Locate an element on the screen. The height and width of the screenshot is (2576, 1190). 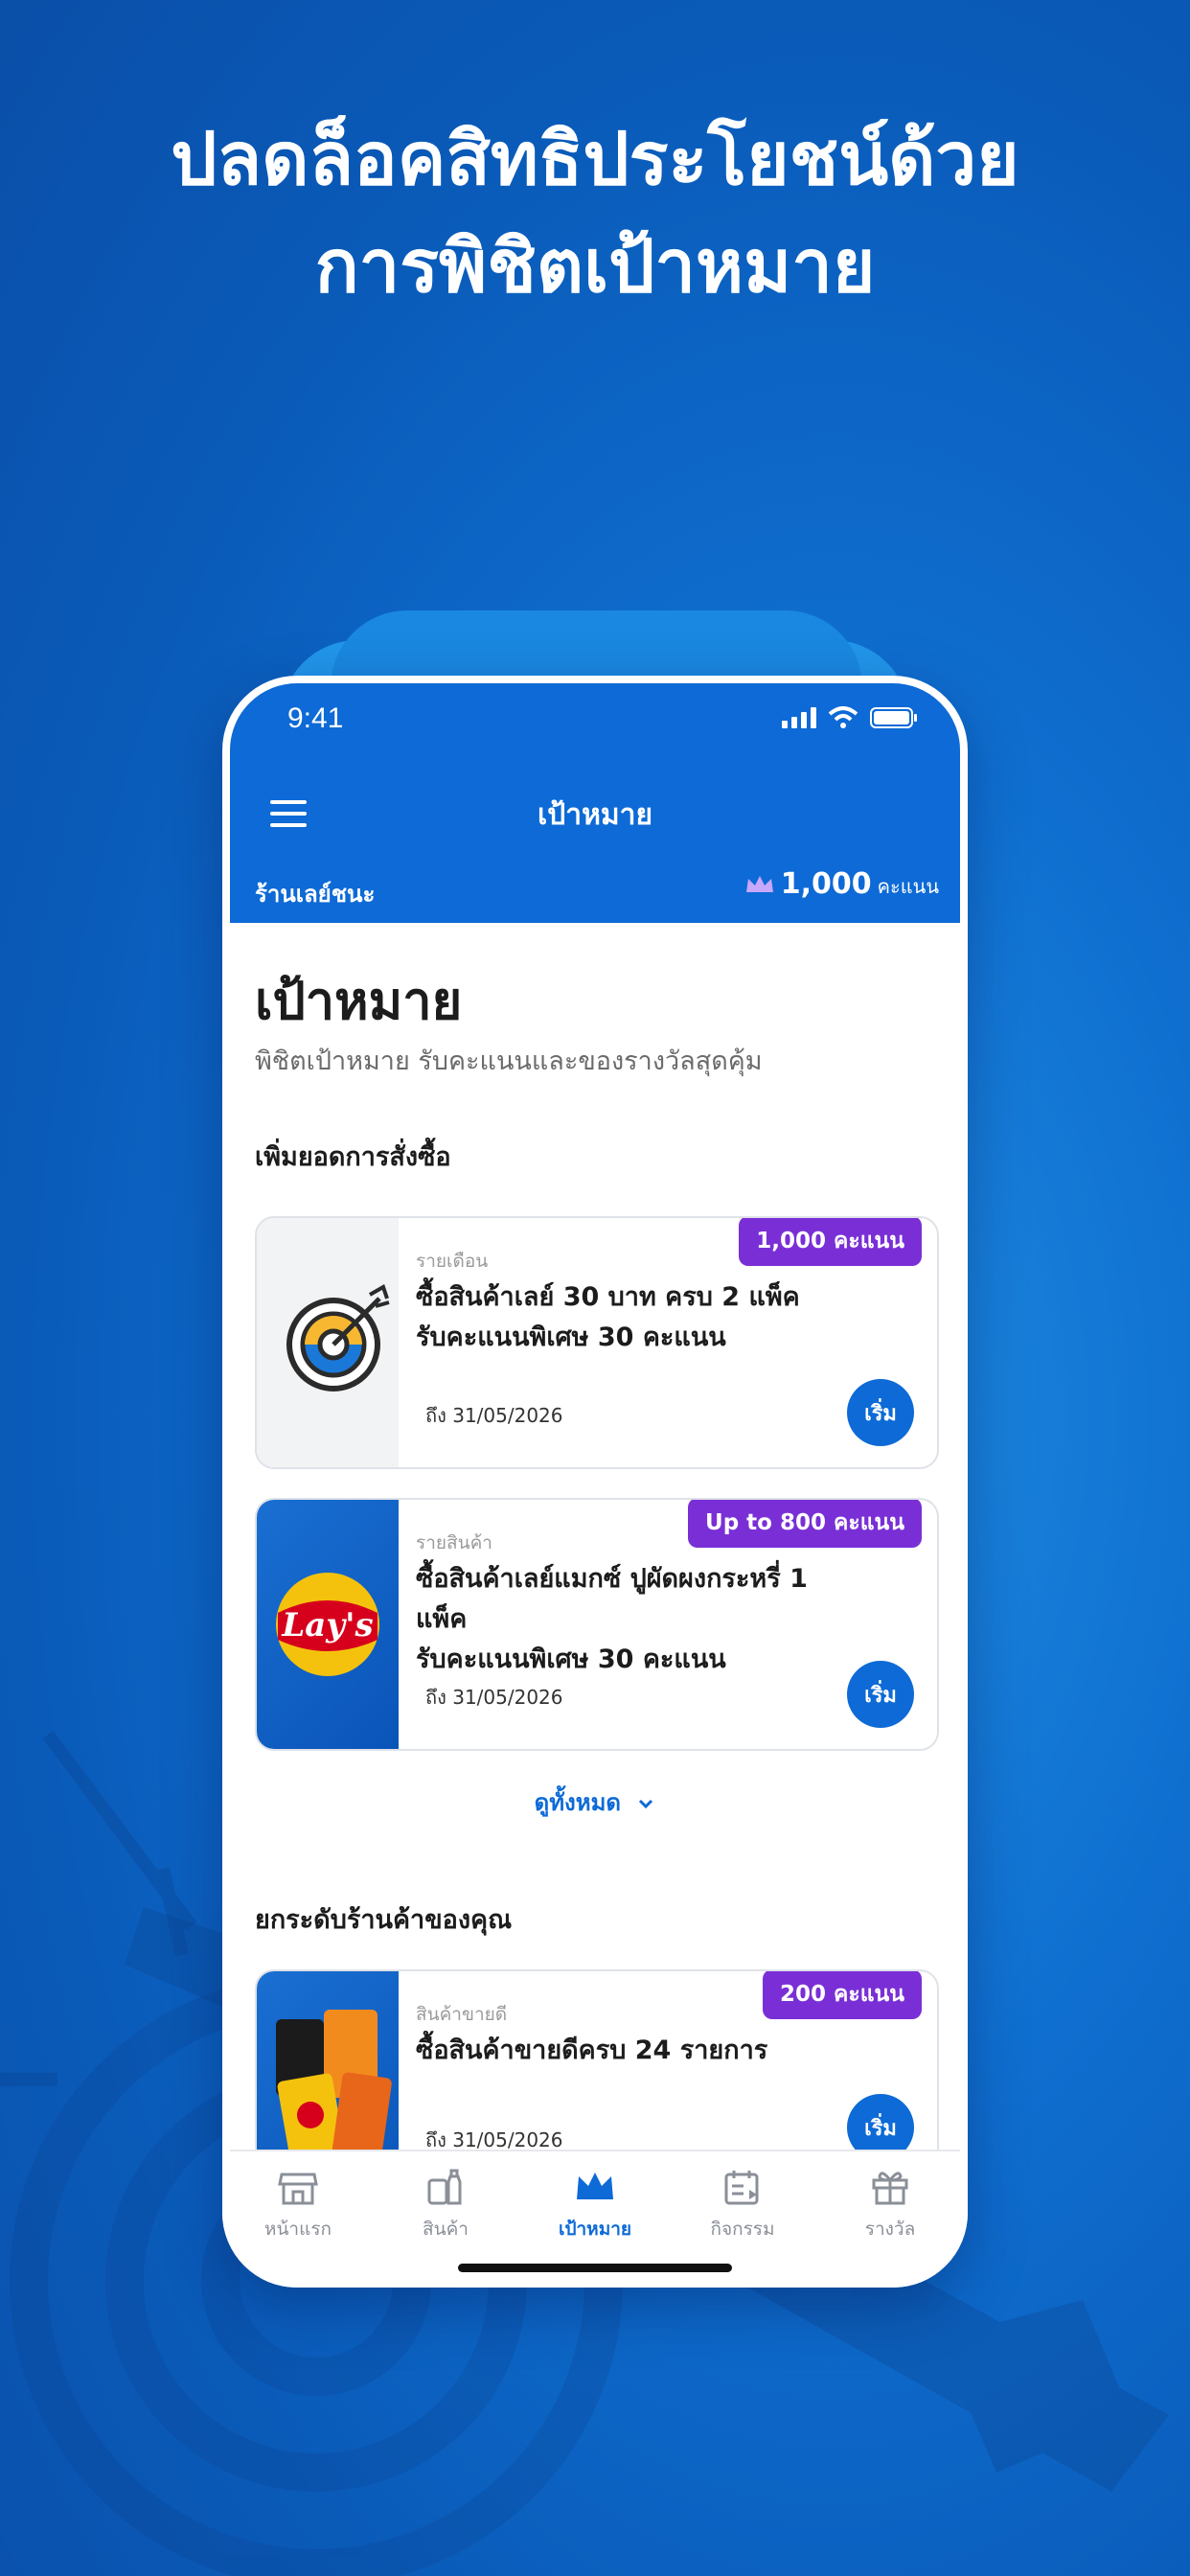
points-badge: Up to 800 คะแนน is located at coordinates (805, 1524).